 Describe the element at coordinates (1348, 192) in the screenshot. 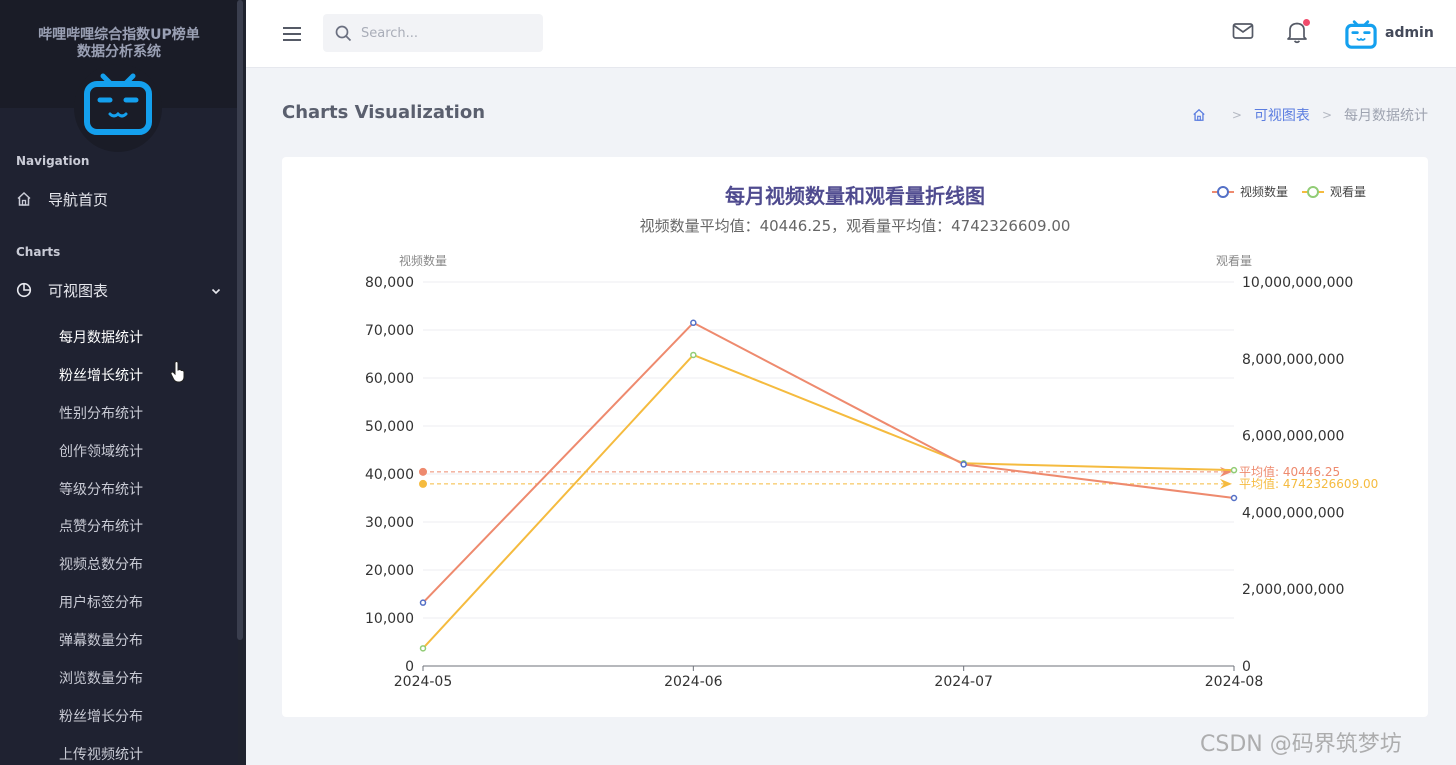

I see `legend-label: 观看量` at that location.